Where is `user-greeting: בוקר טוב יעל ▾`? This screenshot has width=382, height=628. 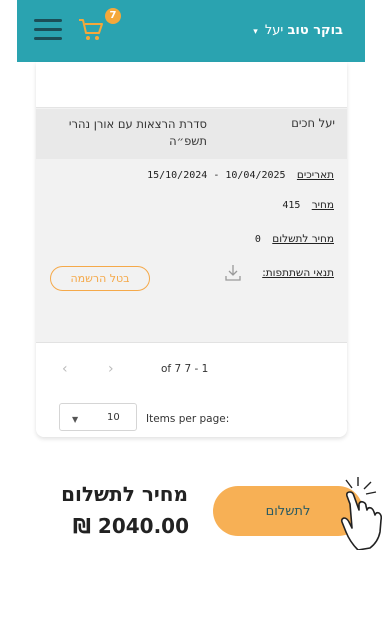 user-greeting: בוקר טוב יעל ▾ is located at coordinates (298, 30).